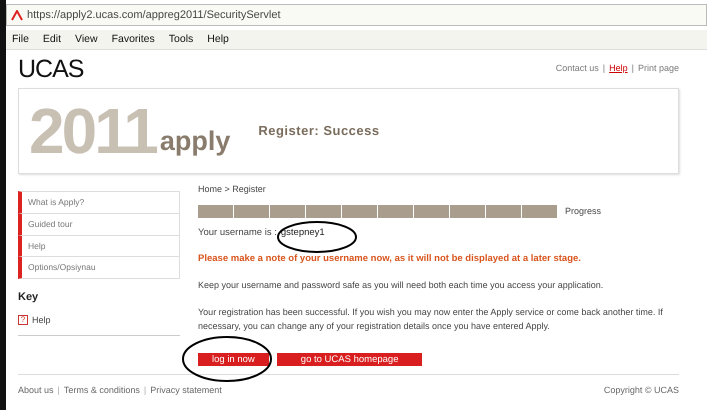  What do you see at coordinates (102, 391) in the screenshot?
I see `footer-link: Terms & conditions` at bounding box center [102, 391].